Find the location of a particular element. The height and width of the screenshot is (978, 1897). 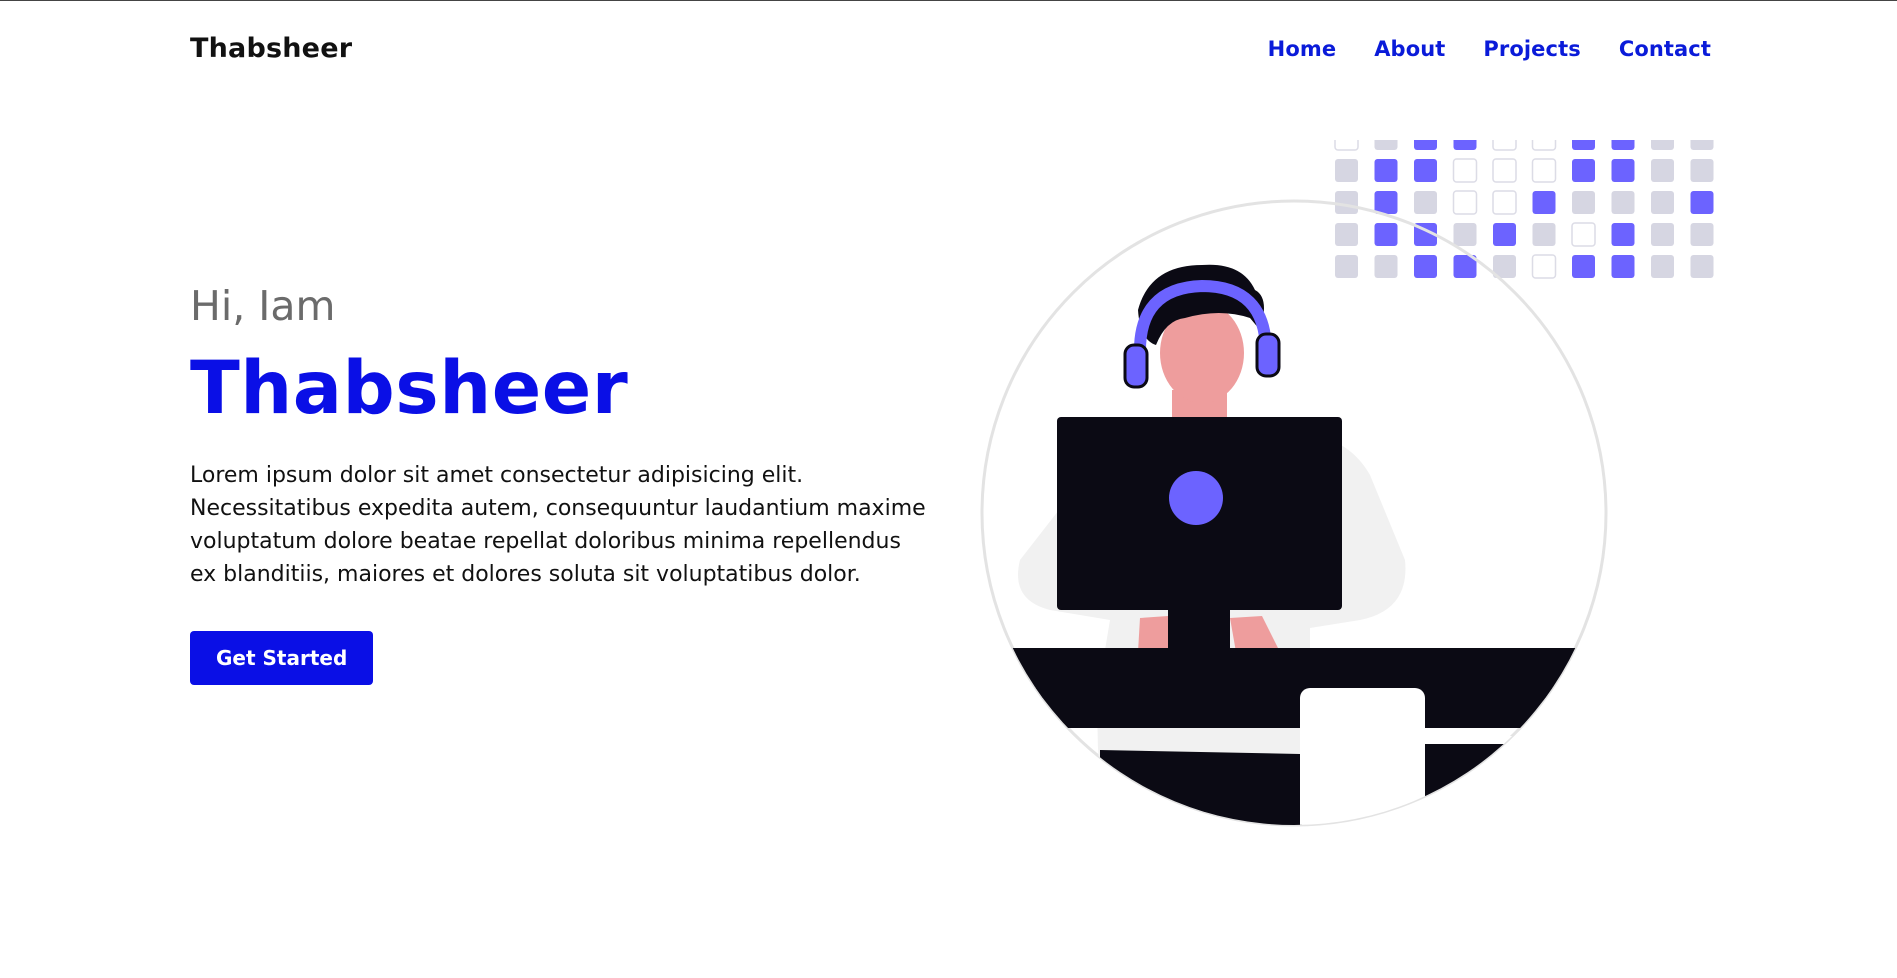

monitor-logo-circle is located at coordinates (1196, 498).